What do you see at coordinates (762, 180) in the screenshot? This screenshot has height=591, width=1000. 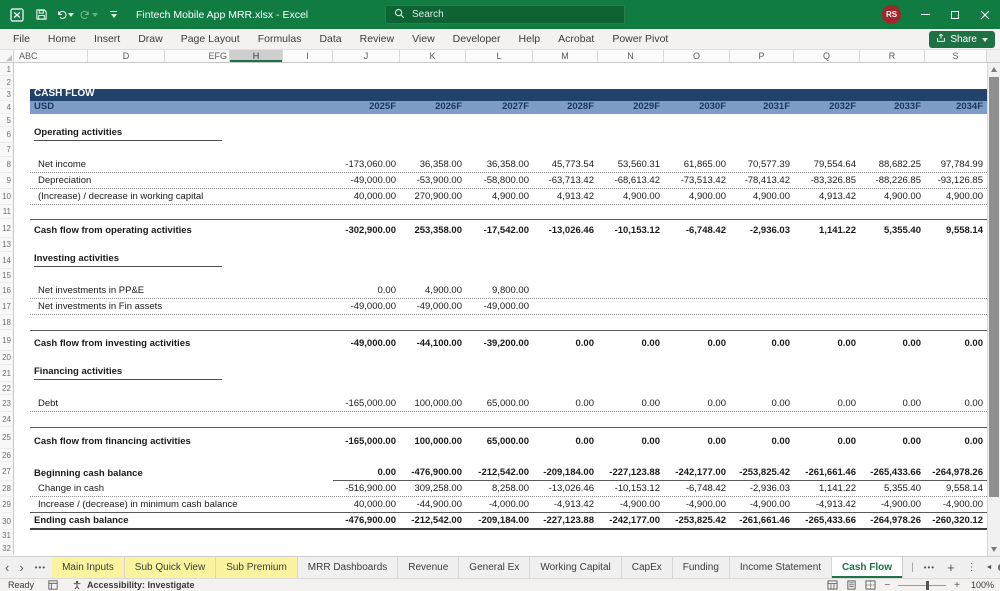 I see `cell: -78,413.42` at bounding box center [762, 180].